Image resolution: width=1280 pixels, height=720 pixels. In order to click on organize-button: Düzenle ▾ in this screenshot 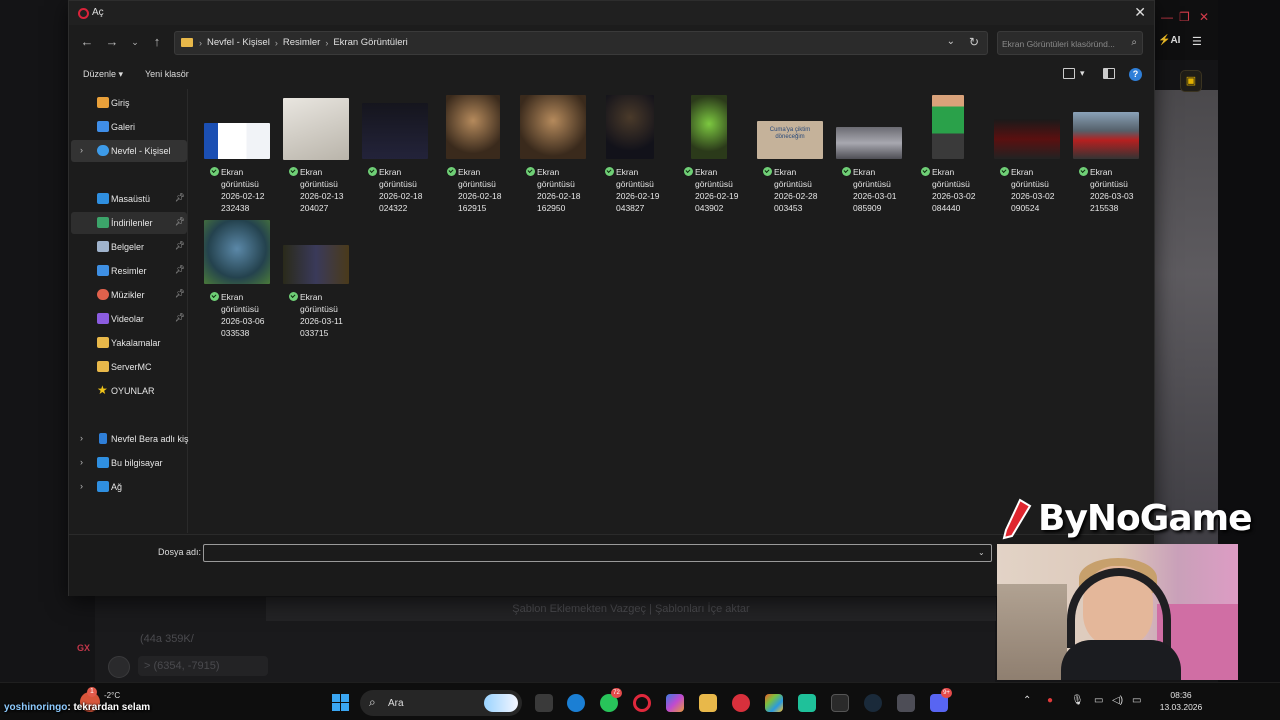, I will do `click(103, 74)`.